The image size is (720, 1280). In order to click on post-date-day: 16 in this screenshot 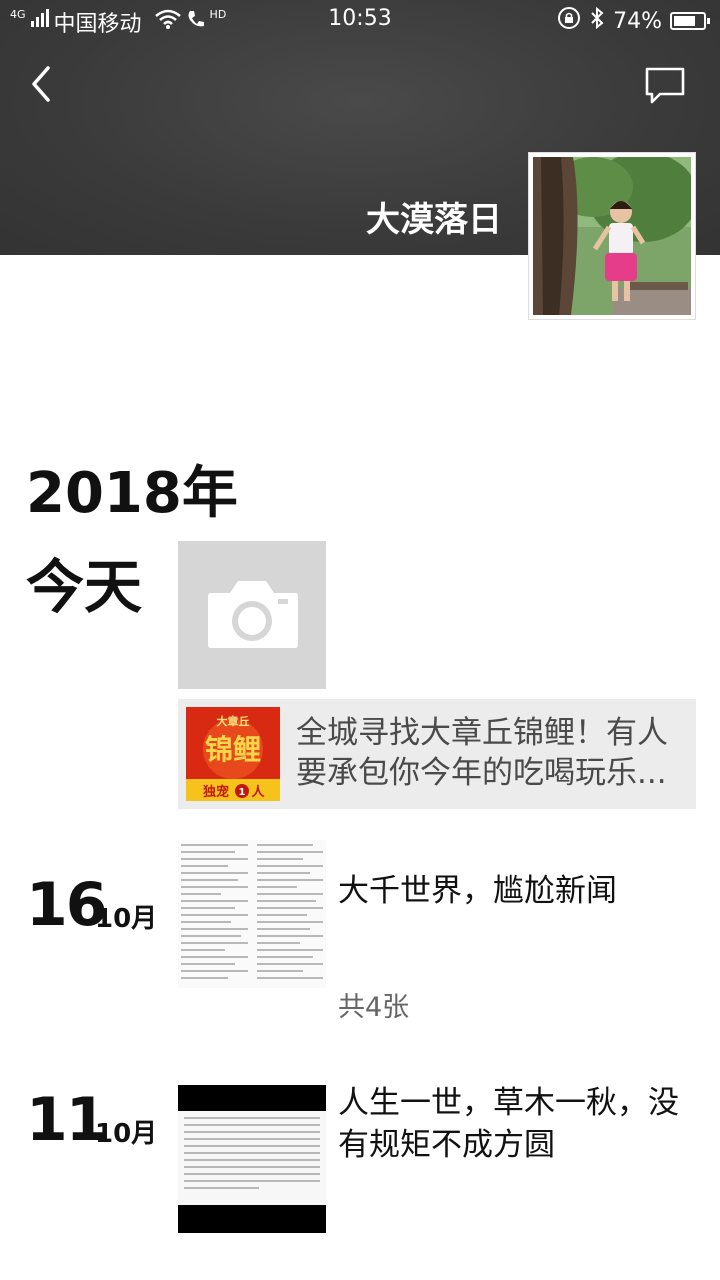, I will do `click(66, 905)`.